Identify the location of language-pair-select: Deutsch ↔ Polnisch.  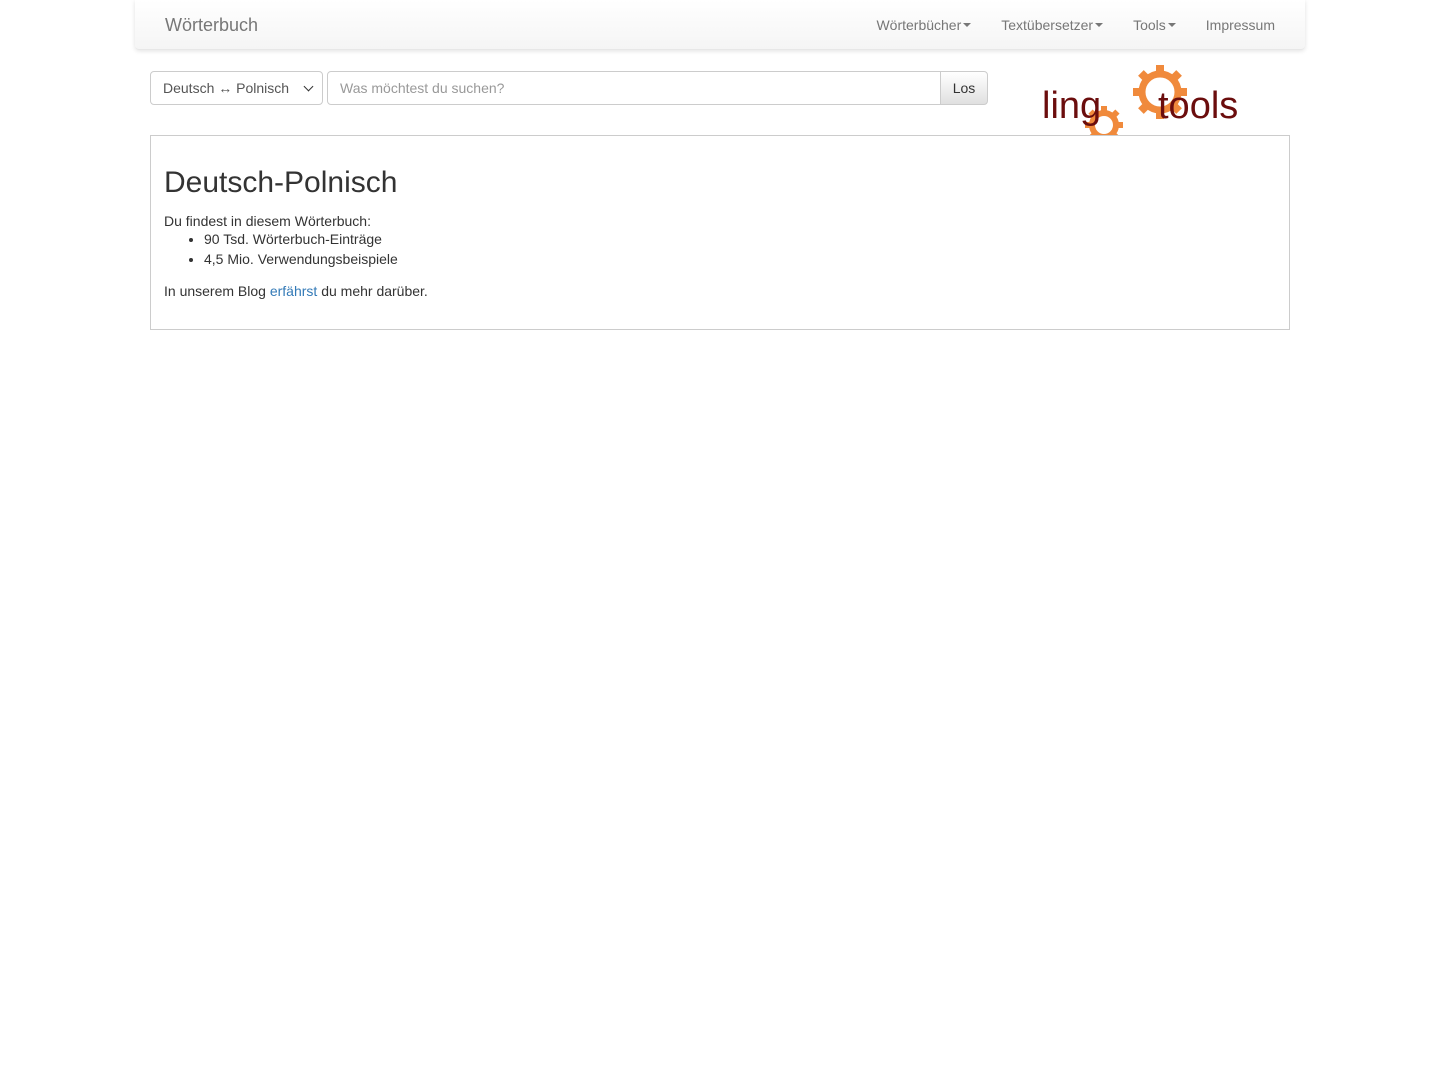
(236, 88).